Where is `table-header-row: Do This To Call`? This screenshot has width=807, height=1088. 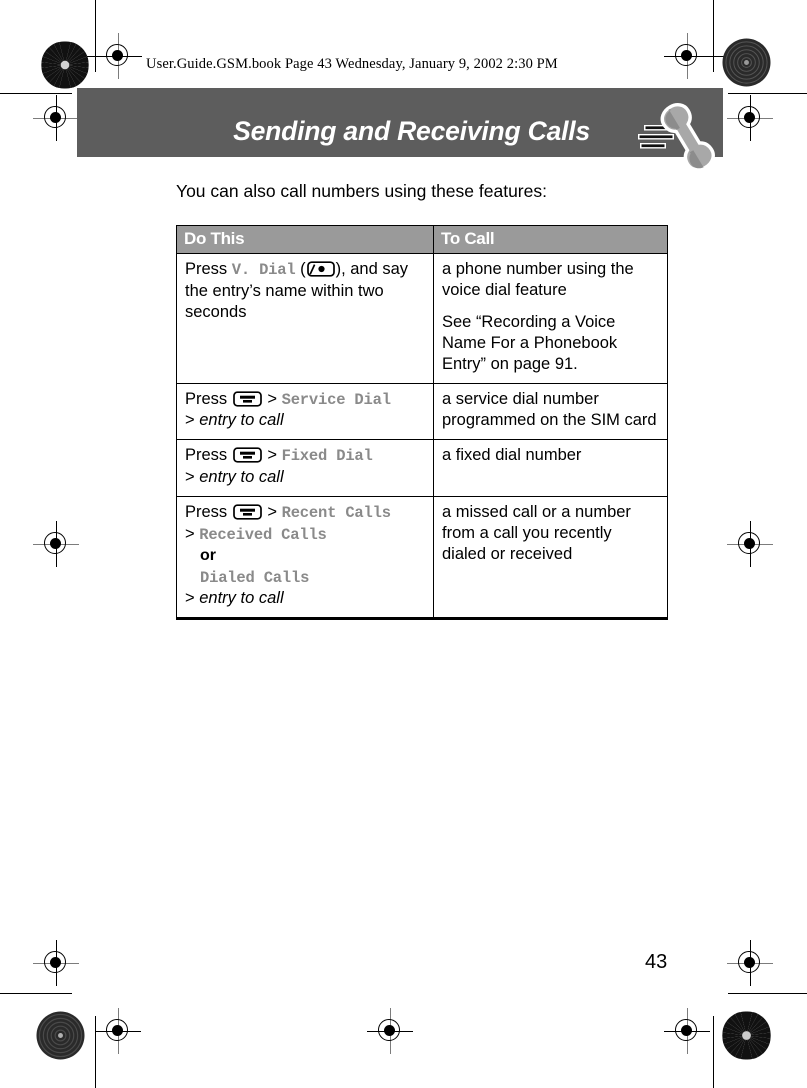 table-header-row: Do This To Call is located at coordinates (422, 239).